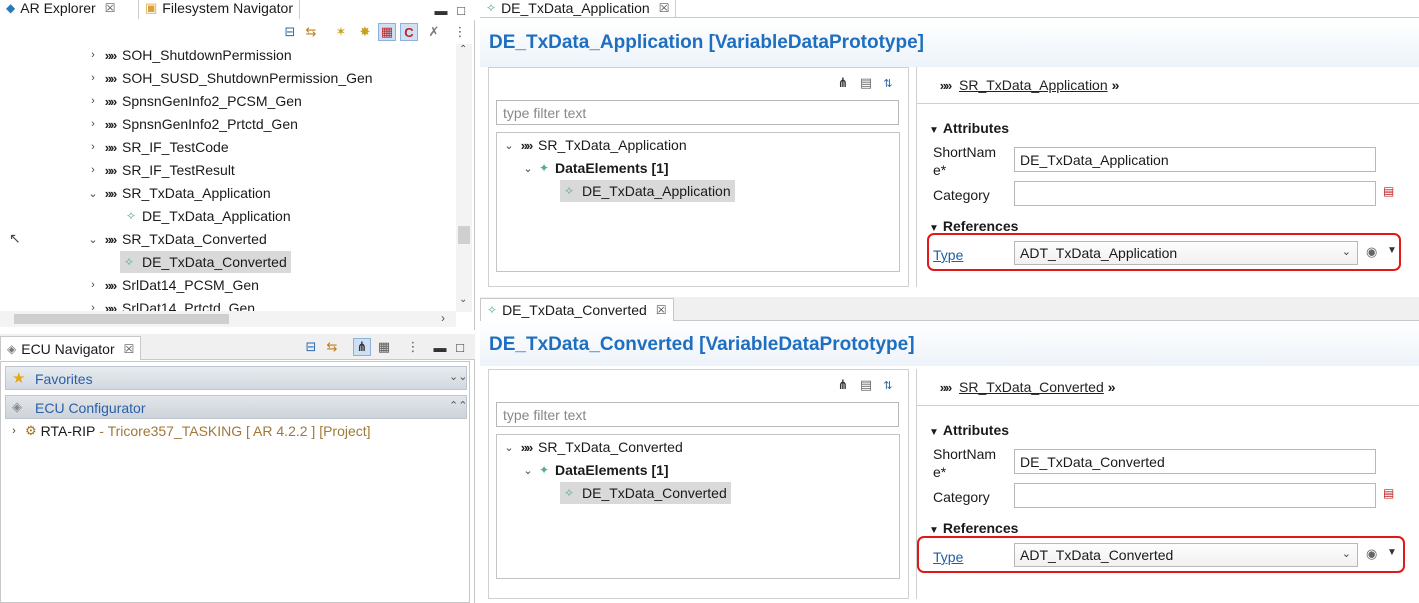 This screenshot has width=1419, height=603. I want to click on tree-item-spnsngeninfo2-pcsm-gen: › »» SpnsnGenInfo2_PCSM_Gen, so click(194, 101).